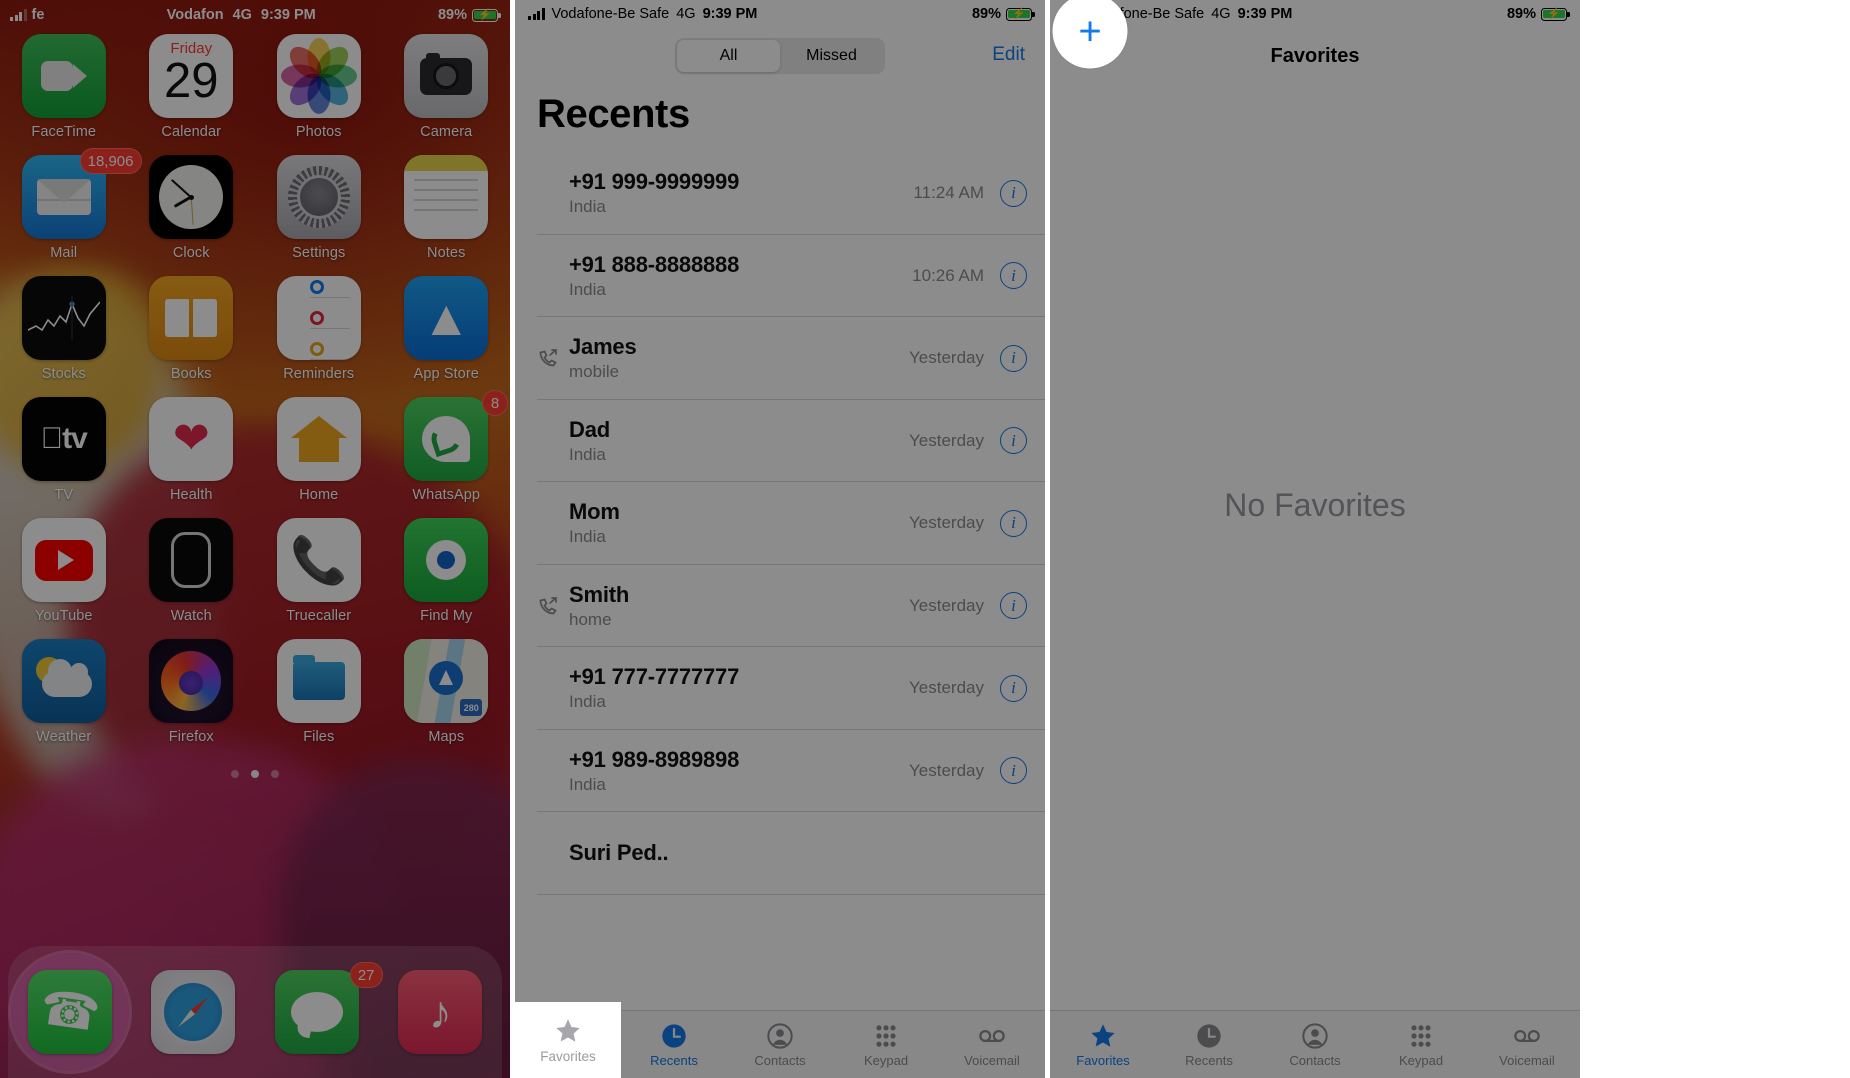  Describe the element at coordinates (192, 457) in the screenshot. I see `app-health: ❤ Health` at that location.